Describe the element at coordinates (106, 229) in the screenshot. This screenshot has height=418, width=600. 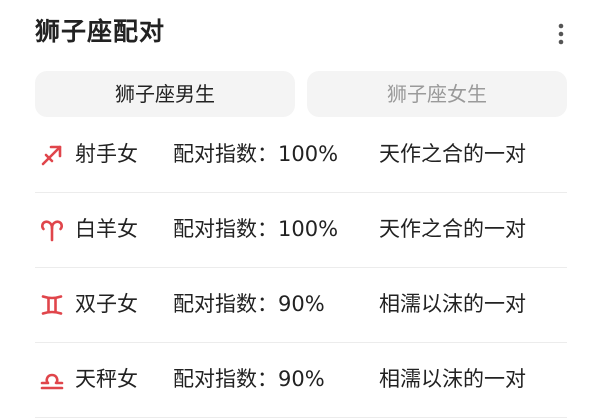
I see `sign-name: 白羊女` at that location.